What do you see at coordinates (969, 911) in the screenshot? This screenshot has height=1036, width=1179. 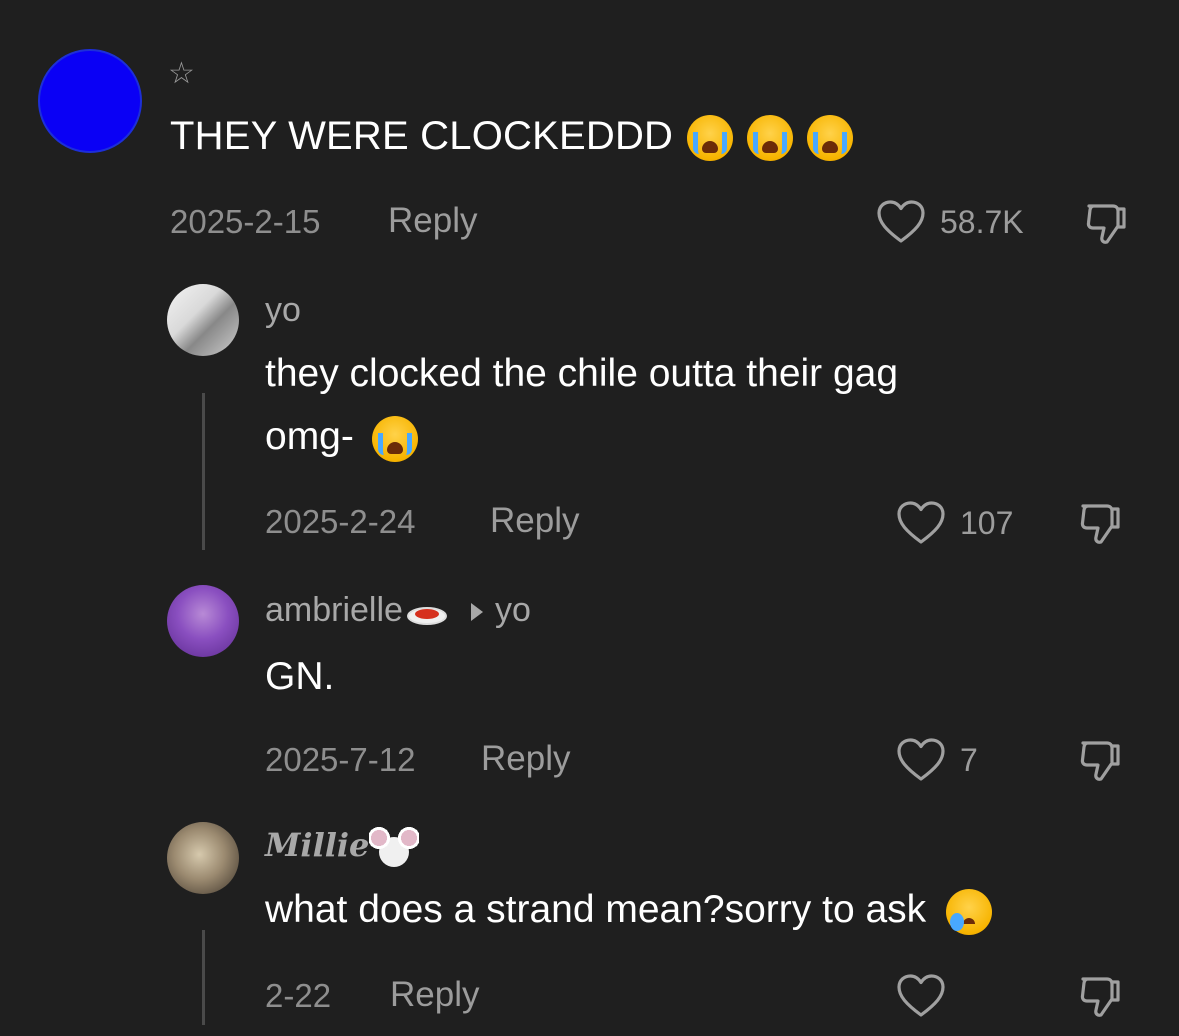 I see `crying-face-icon` at bounding box center [969, 911].